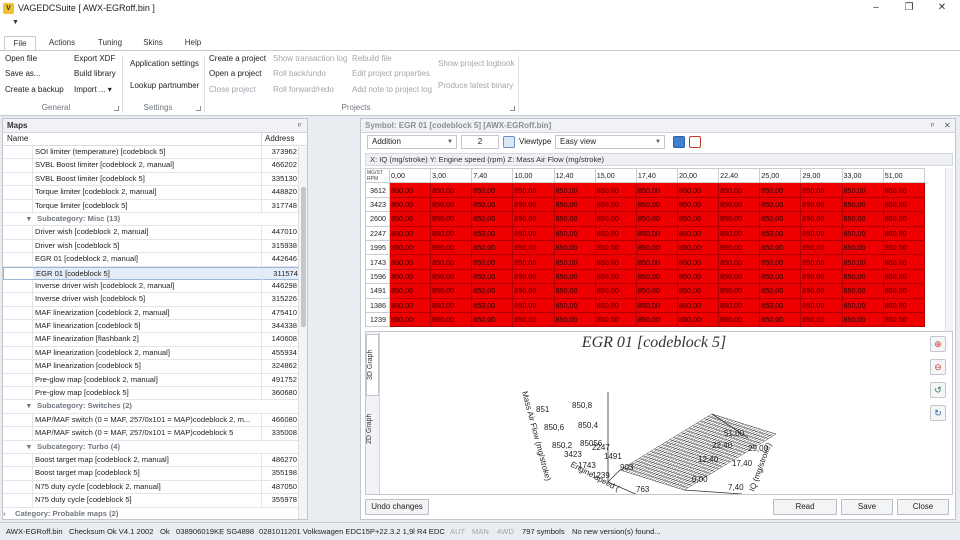 The width and height of the screenshot is (960, 540). What do you see at coordinates (17, 139) in the screenshot?
I see `column-header-name: Name` at bounding box center [17, 139].